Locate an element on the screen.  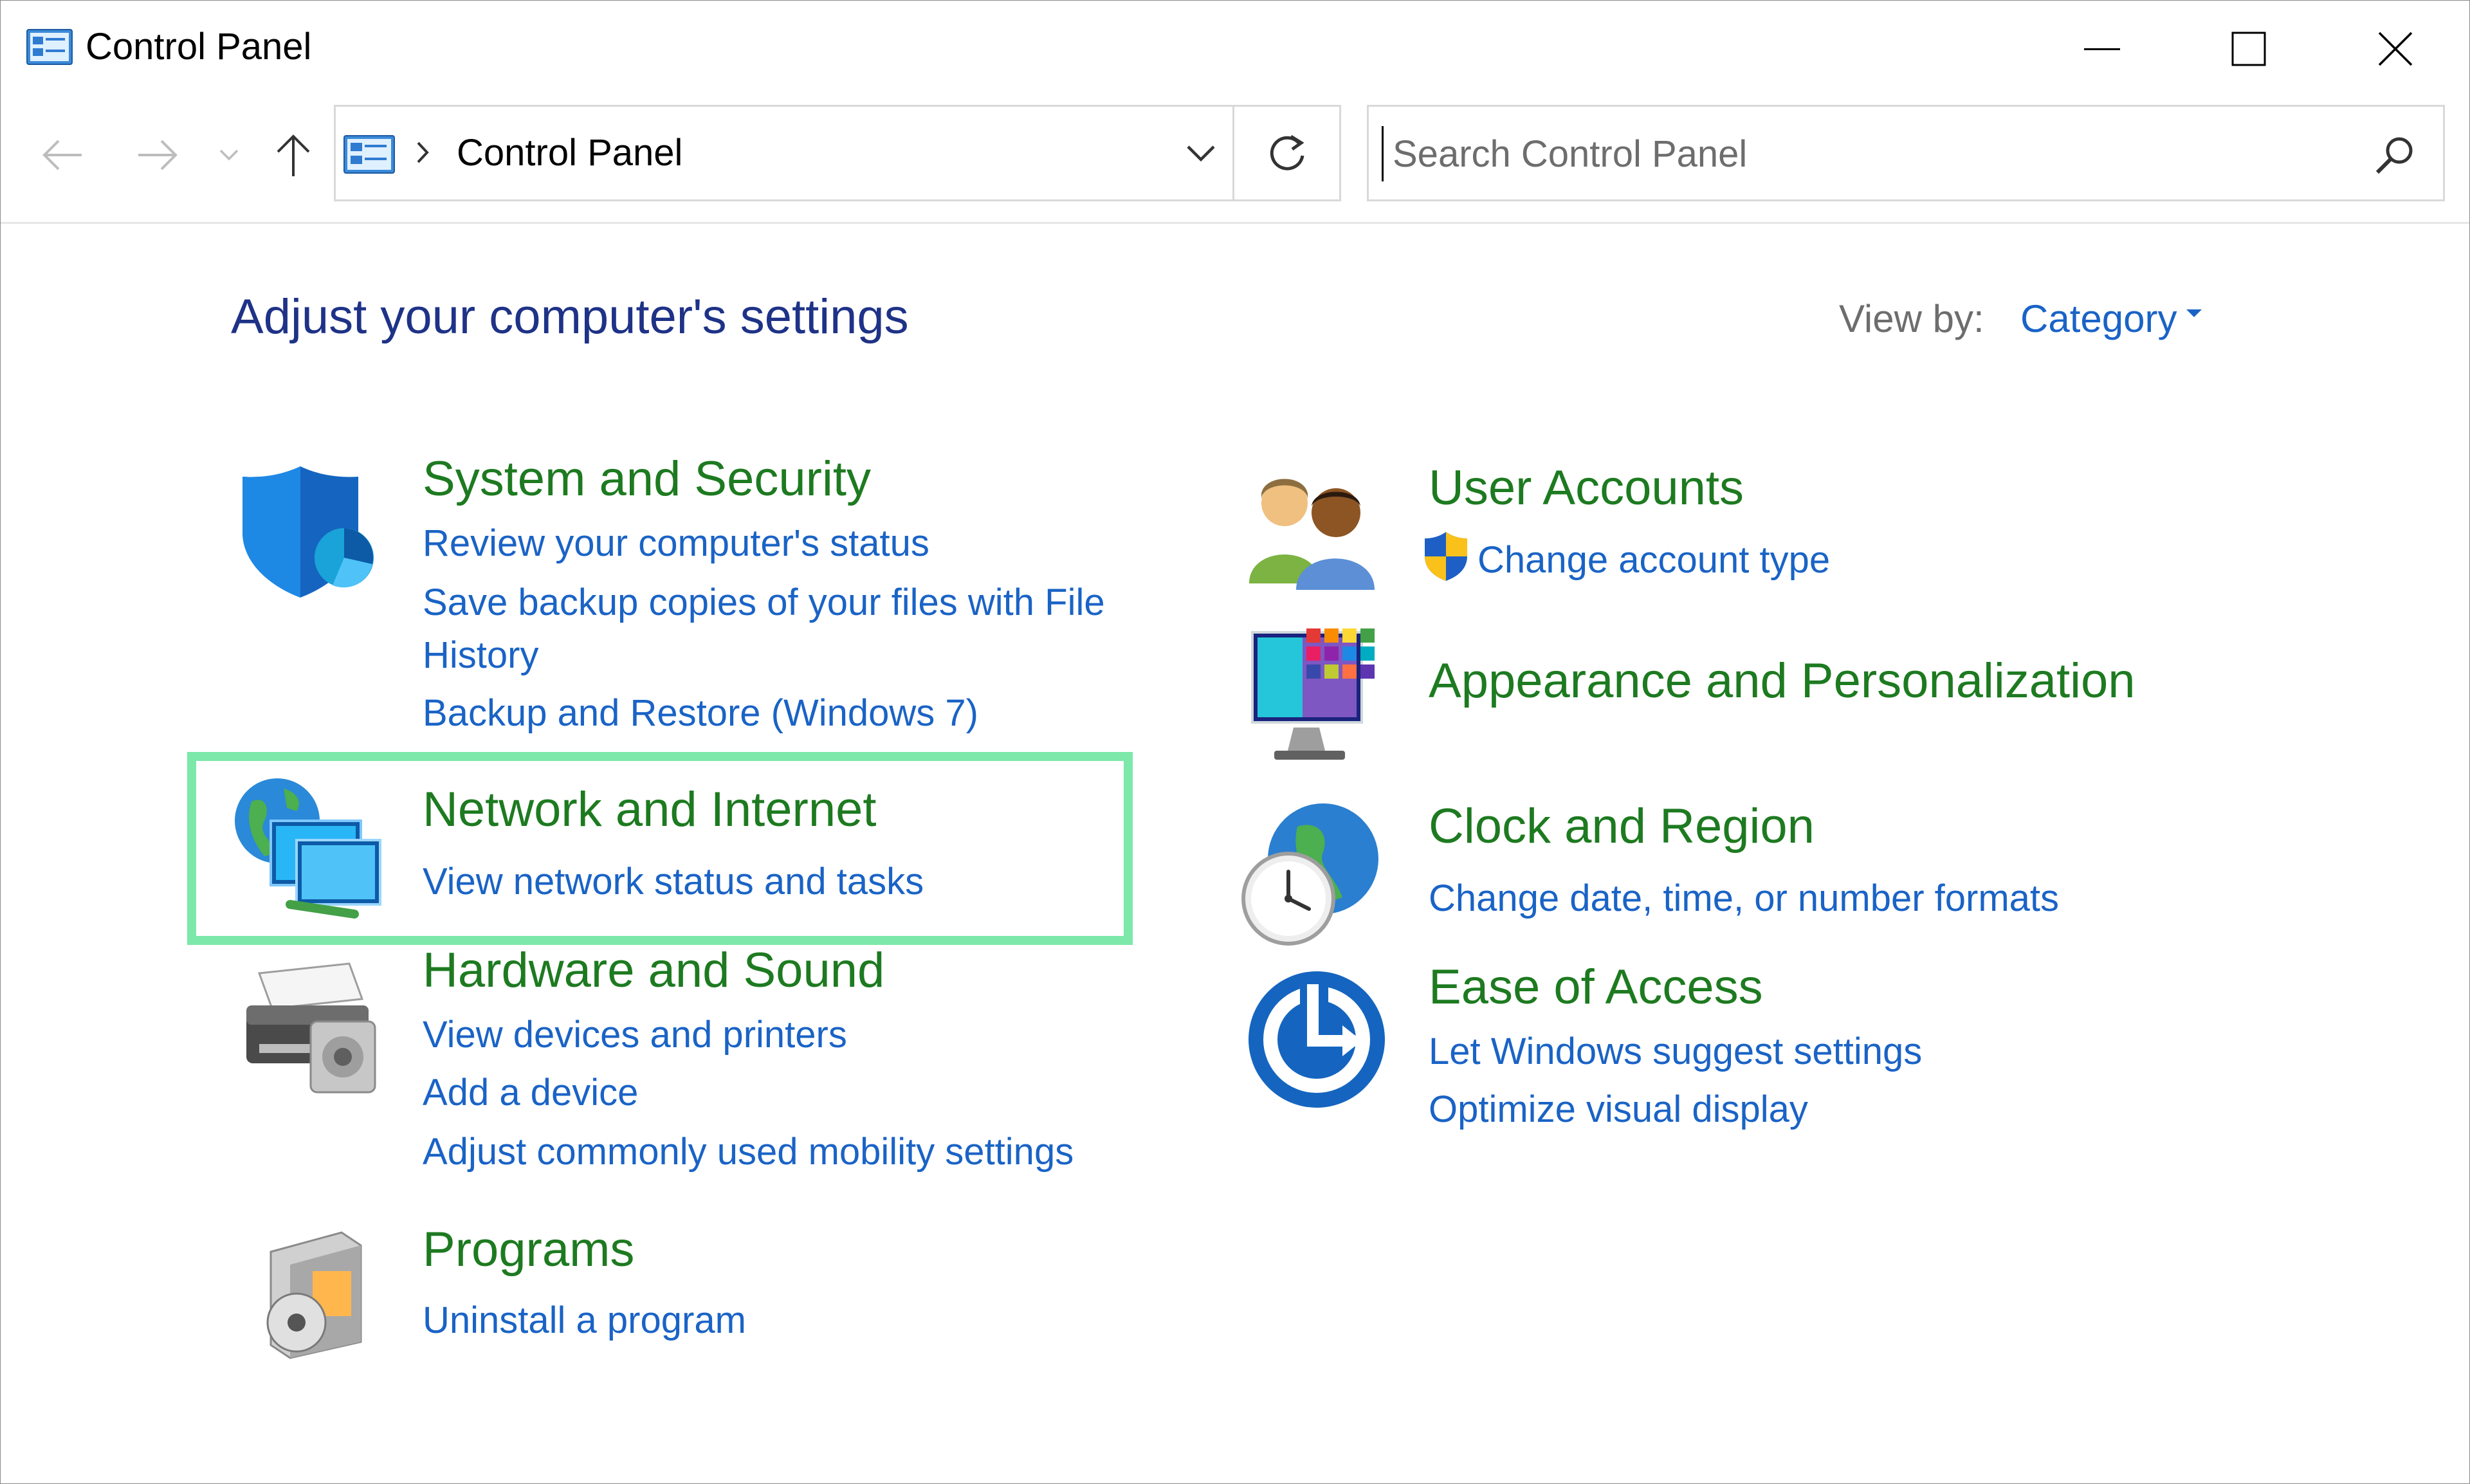
shield-icon is located at coordinates (310, 532).